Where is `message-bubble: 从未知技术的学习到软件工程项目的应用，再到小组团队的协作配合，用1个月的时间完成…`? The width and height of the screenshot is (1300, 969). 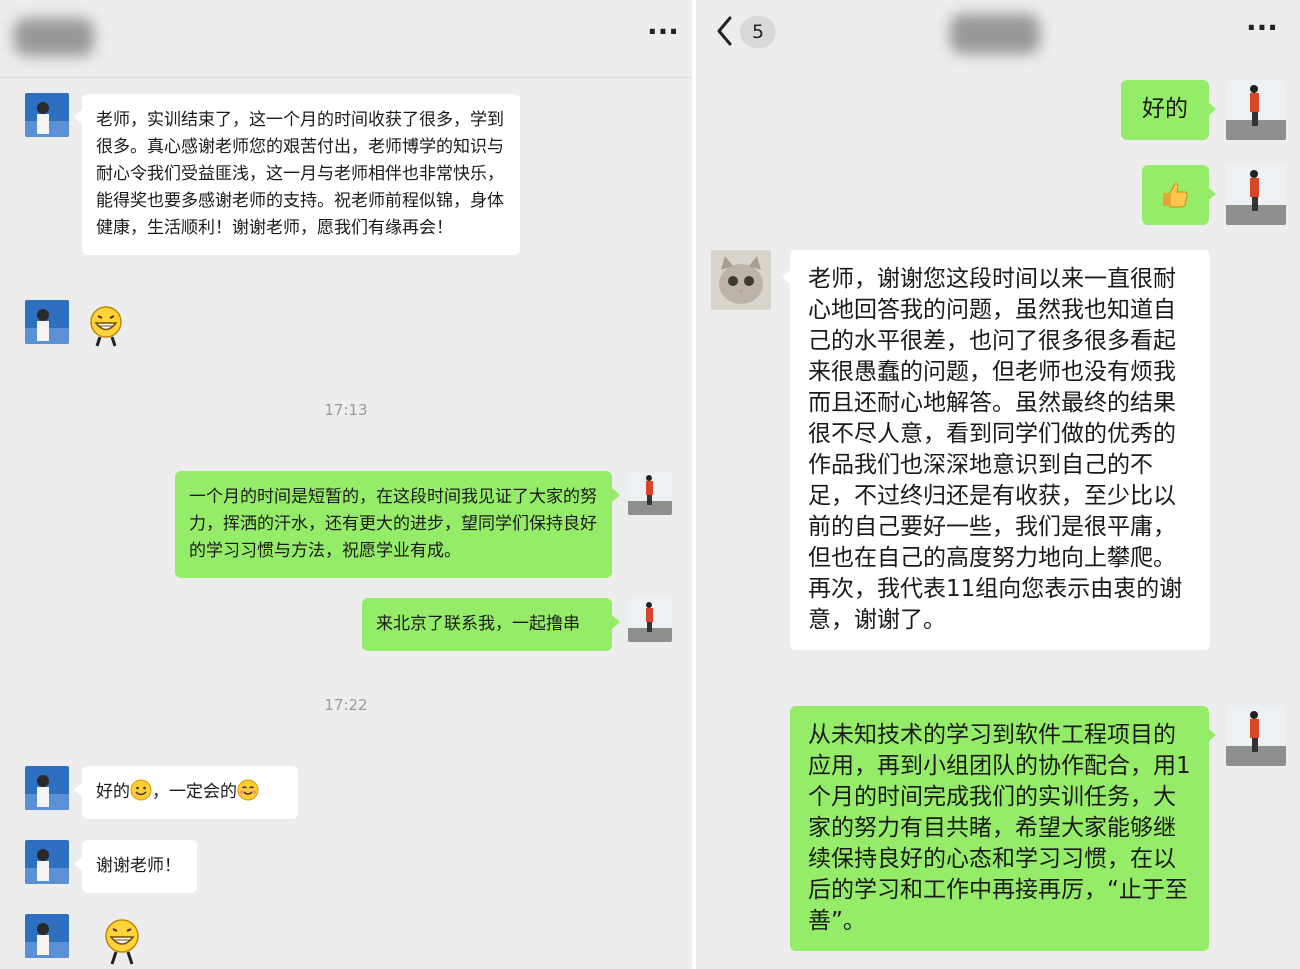 message-bubble: 从未知技术的学习到软件工程项目的应用，再到小组团队的协作配合，用1个月的时间完成… is located at coordinates (999, 828).